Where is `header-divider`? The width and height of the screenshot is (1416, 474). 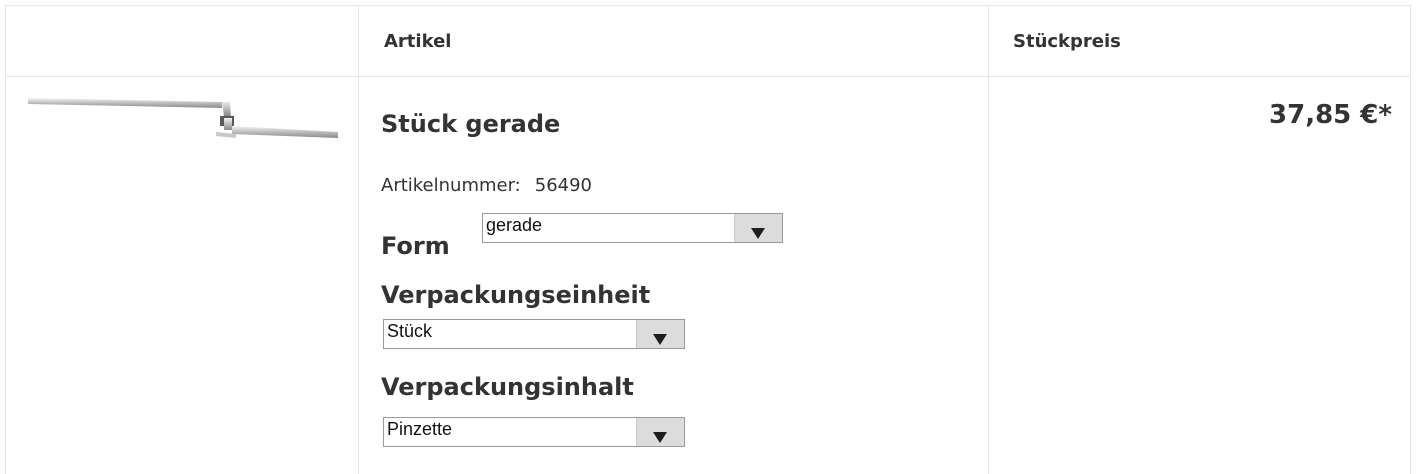
header-divider is located at coordinates (708, 76).